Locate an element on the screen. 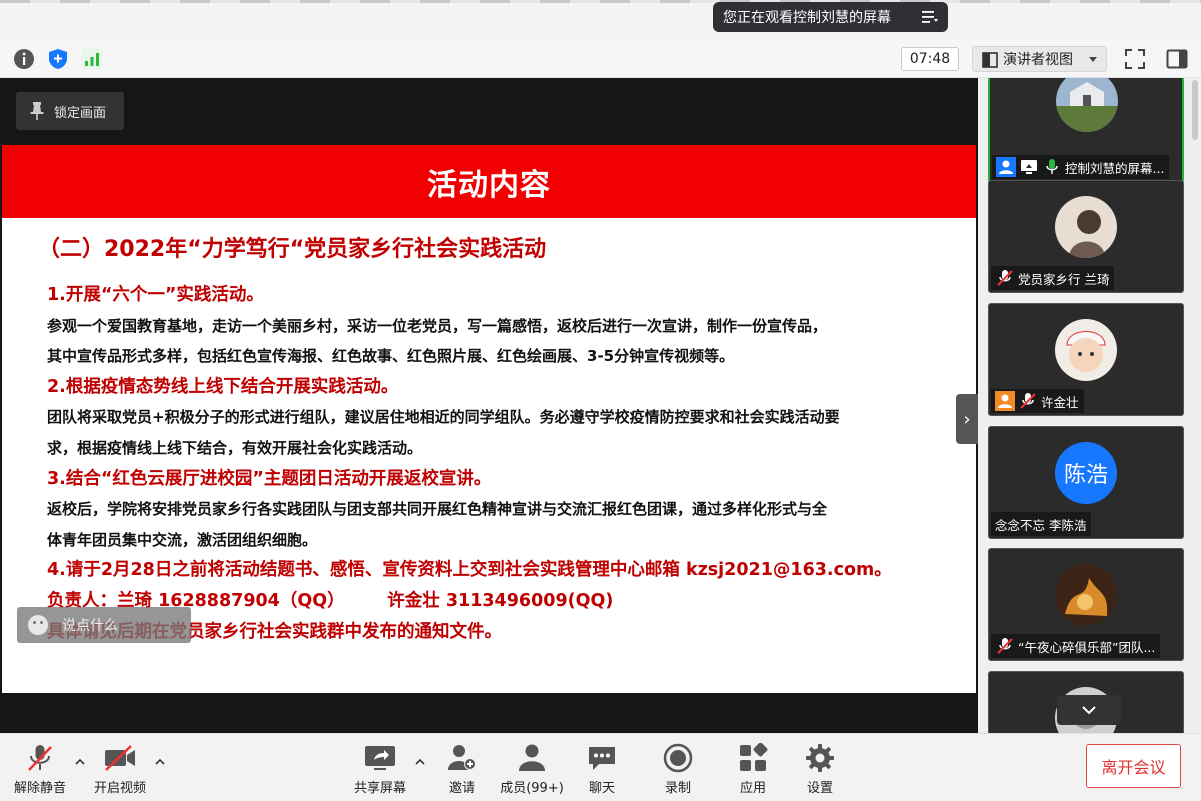 Image resolution: width=1201 pixels, height=801 pixels. participant-name: 念念不忘 李陈浩 is located at coordinates (1041, 525).